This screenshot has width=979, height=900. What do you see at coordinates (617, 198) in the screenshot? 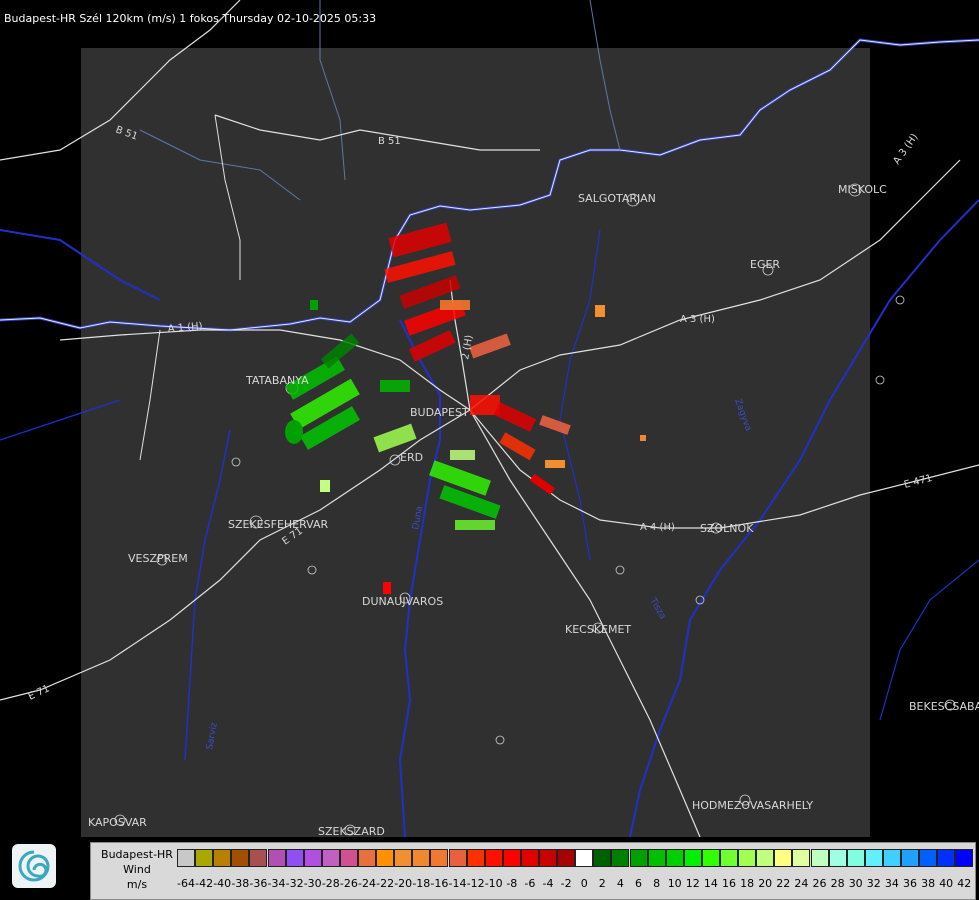
I see `city-label-salgotarjan: SALGOTARJAN` at bounding box center [617, 198].